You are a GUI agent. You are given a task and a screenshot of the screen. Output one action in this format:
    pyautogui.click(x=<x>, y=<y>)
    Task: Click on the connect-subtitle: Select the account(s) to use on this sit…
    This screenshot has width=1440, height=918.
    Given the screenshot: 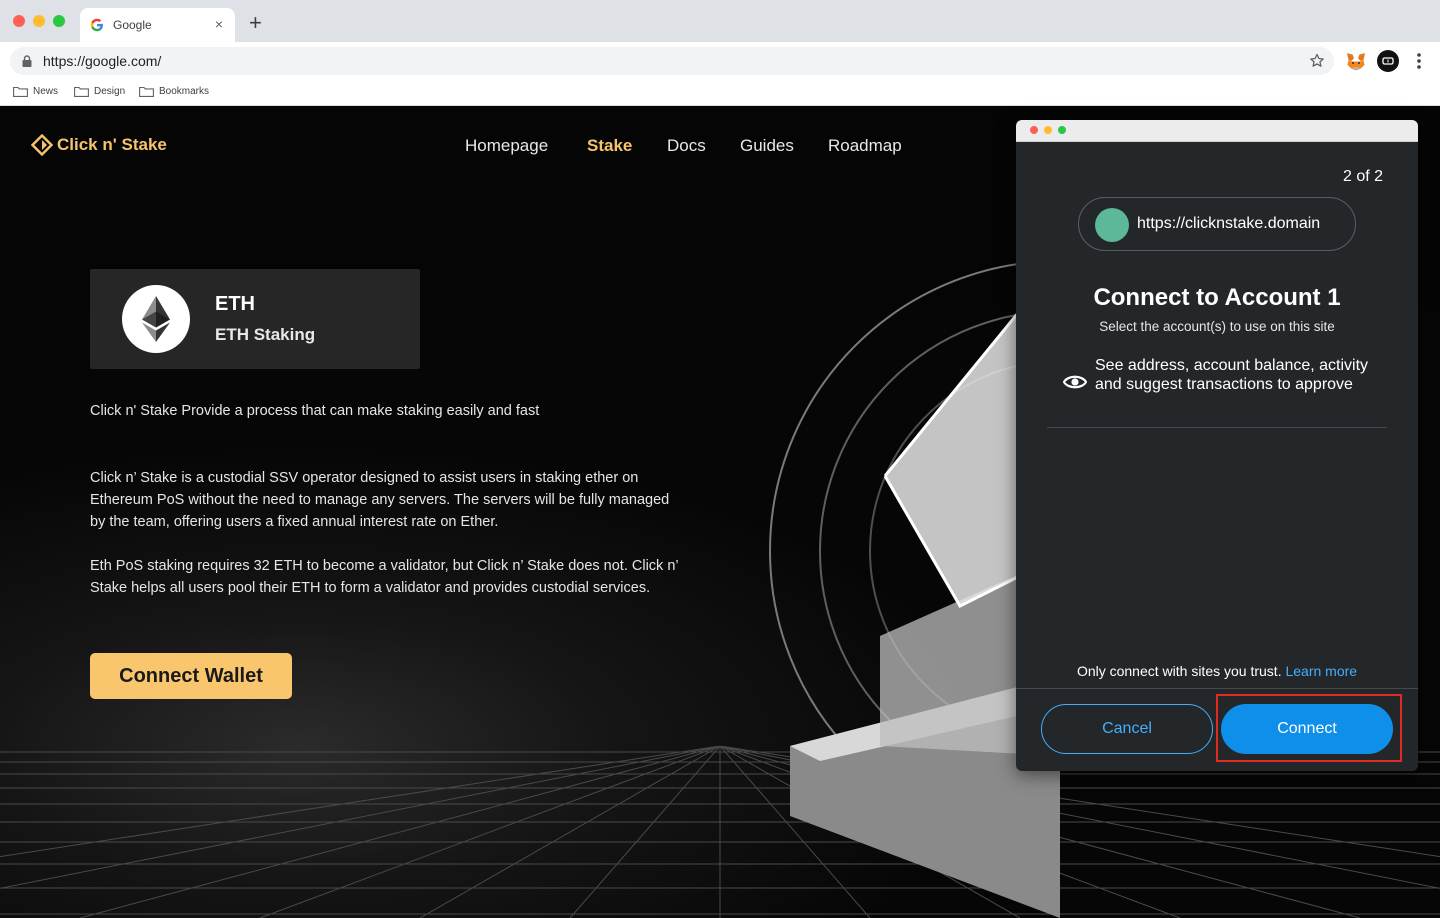 What is the action you would take?
    pyautogui.click(x=1217, y=326)
    